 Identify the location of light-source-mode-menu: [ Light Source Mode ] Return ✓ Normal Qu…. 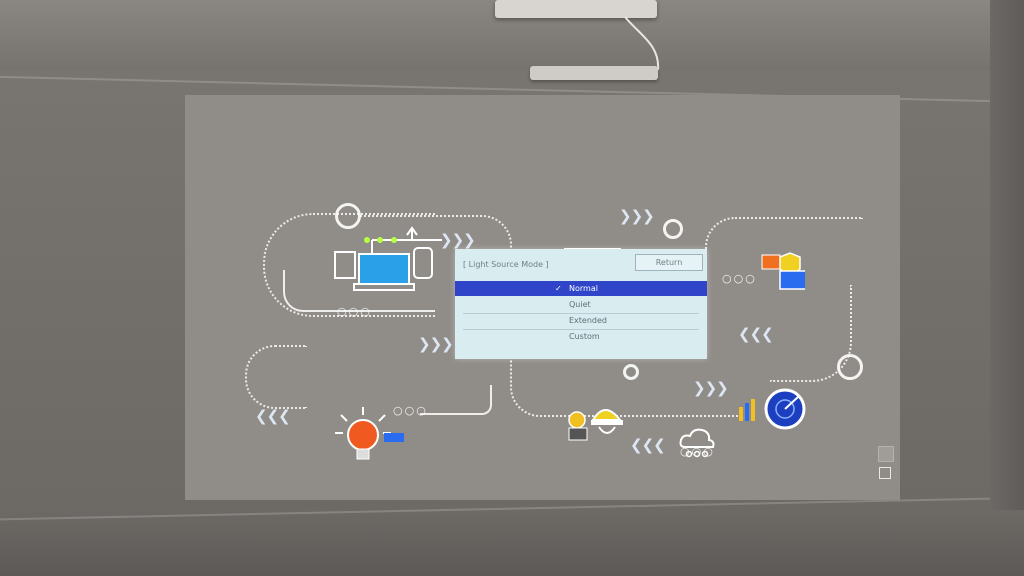
(581, 304).